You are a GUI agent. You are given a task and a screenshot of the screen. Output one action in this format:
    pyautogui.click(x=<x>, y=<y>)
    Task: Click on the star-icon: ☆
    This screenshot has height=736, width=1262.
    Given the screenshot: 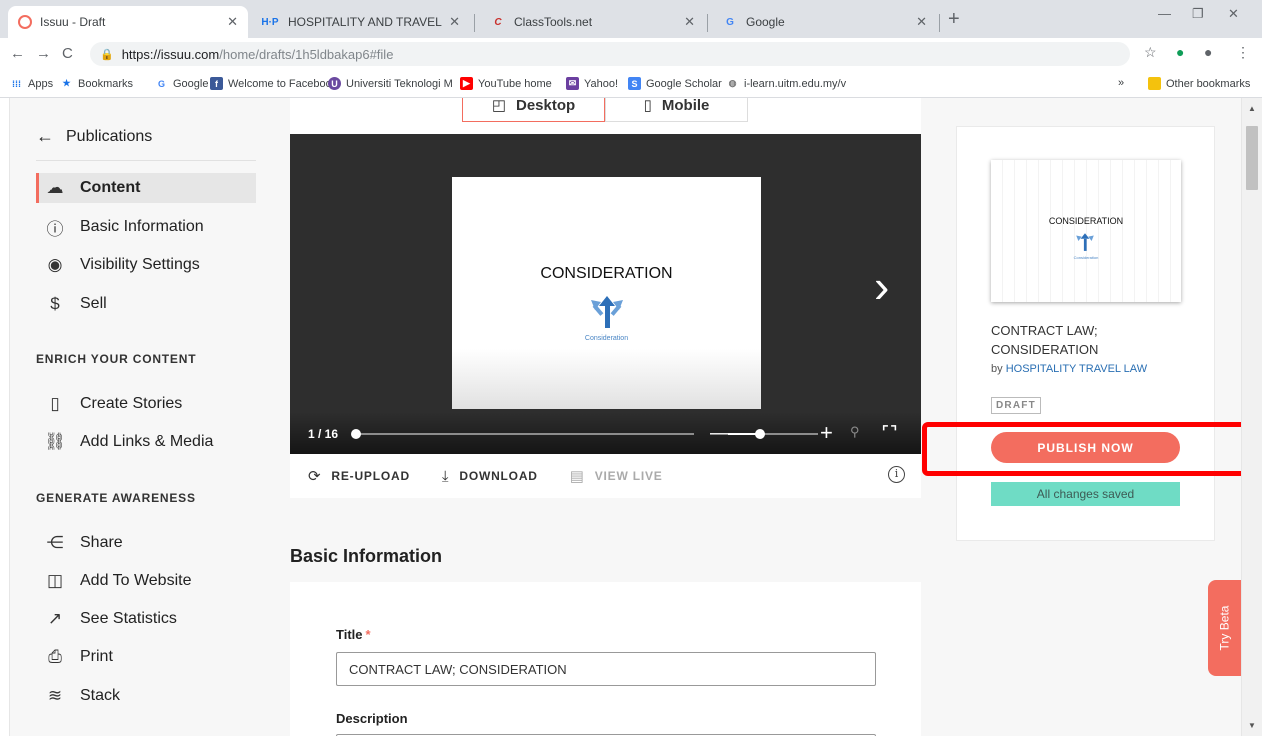 What is the action you would take?
    pyautogui.click(x=1150, y=52)
    